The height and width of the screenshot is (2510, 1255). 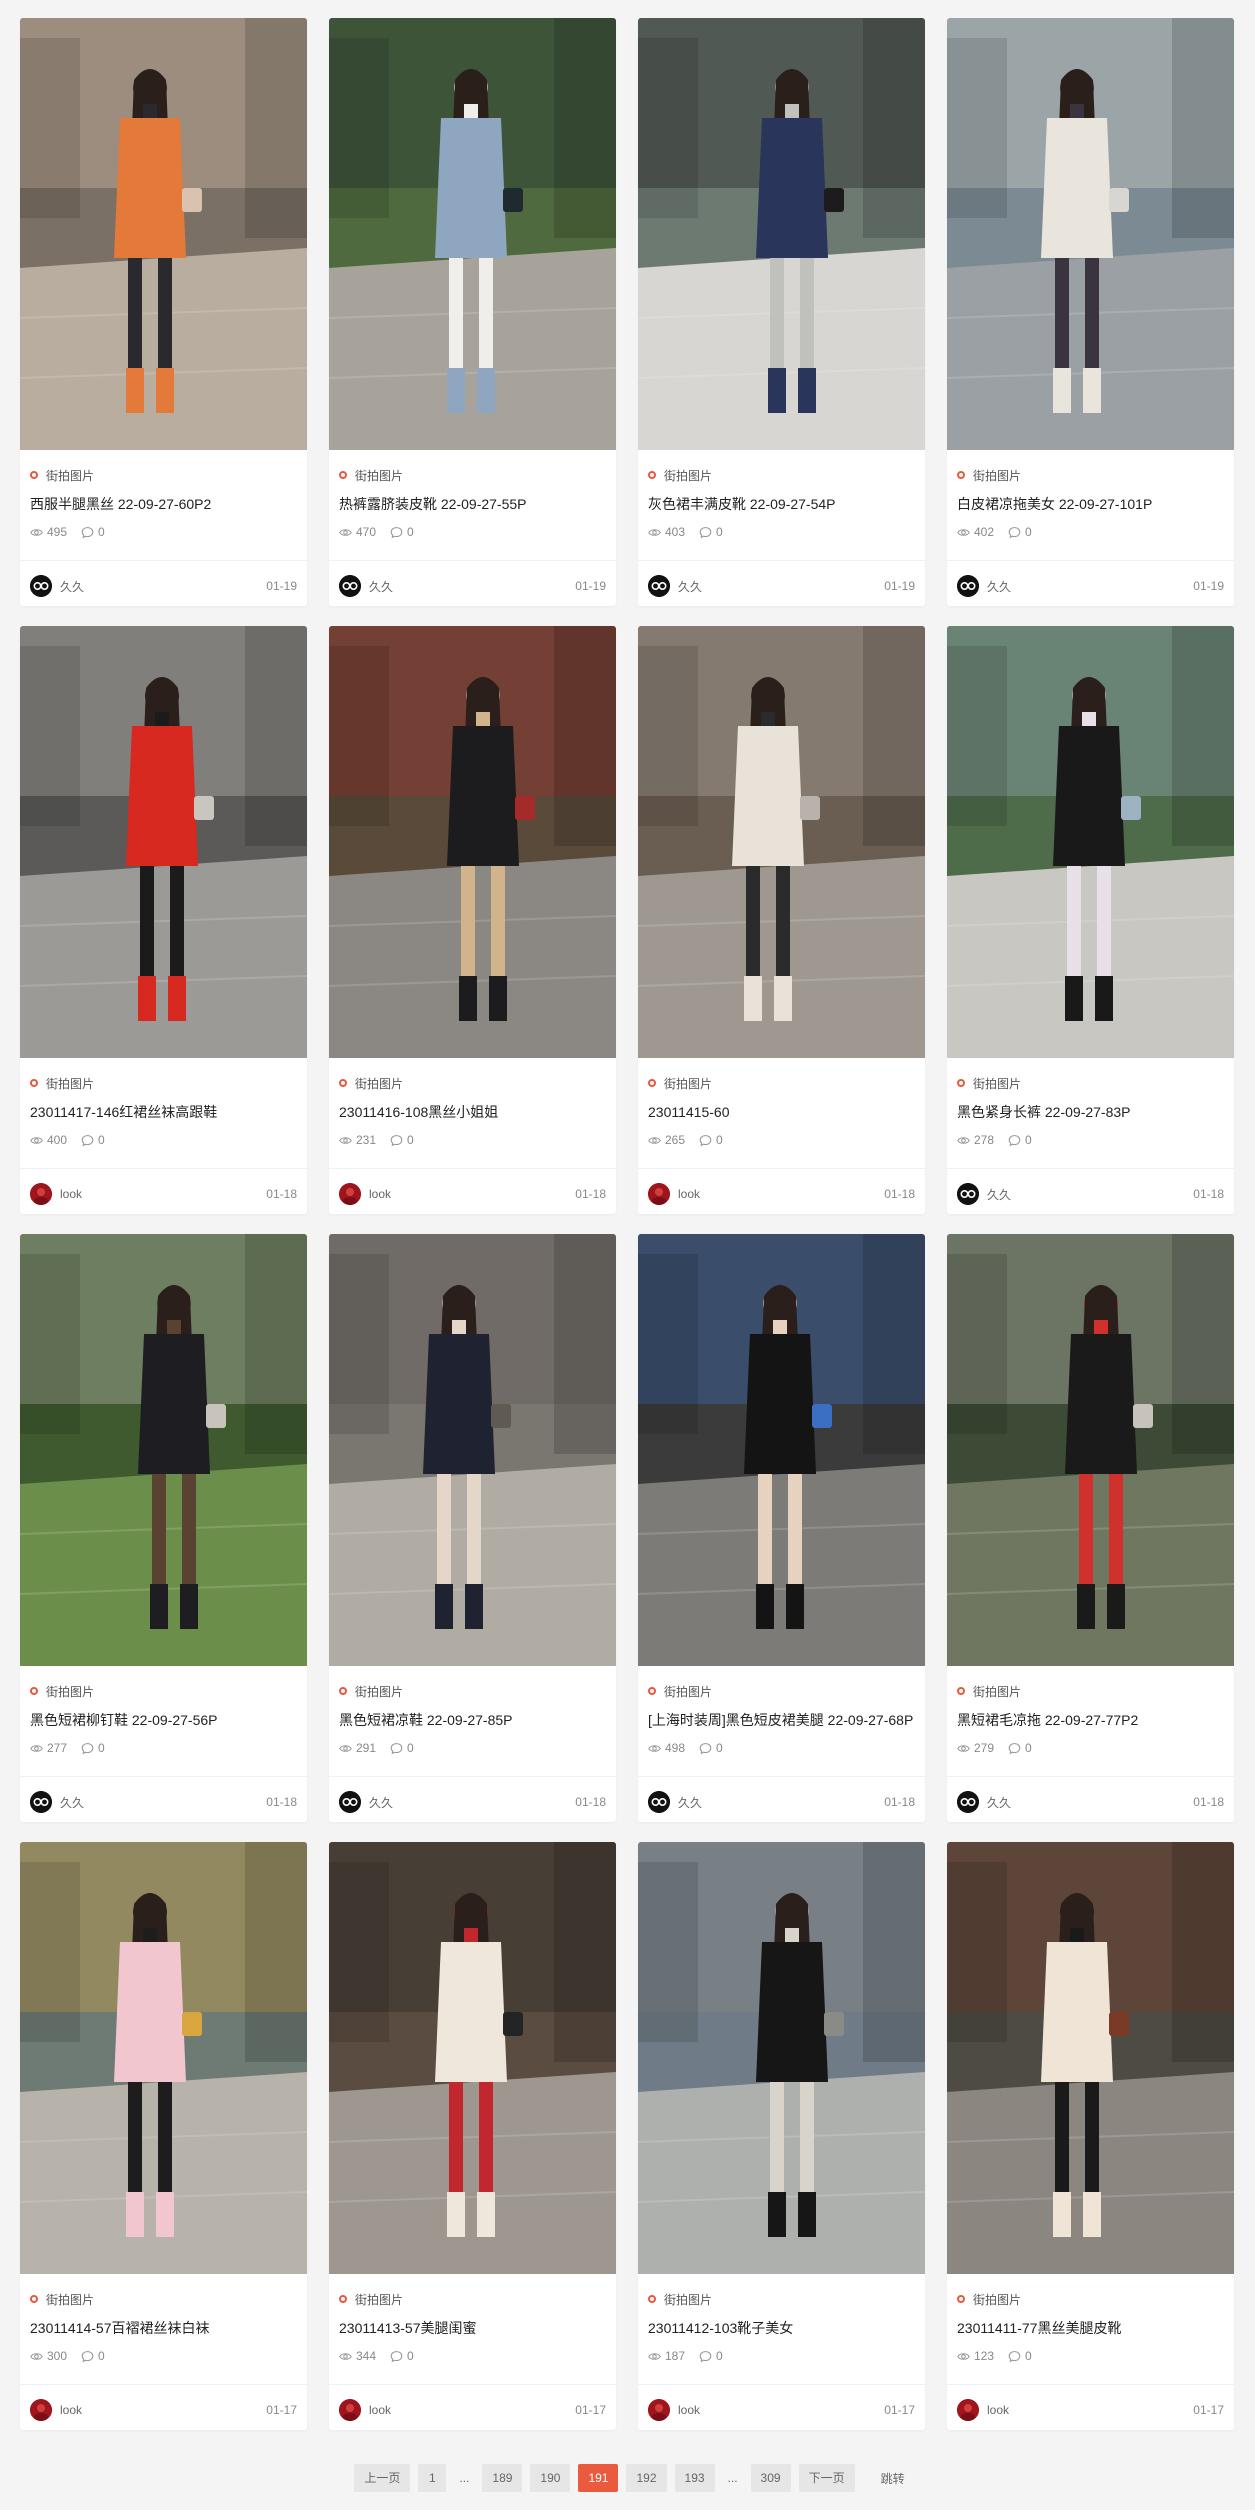 I want to click on post-title: 23011413-57美腿闺蜜, so click(x=472, y=2328).